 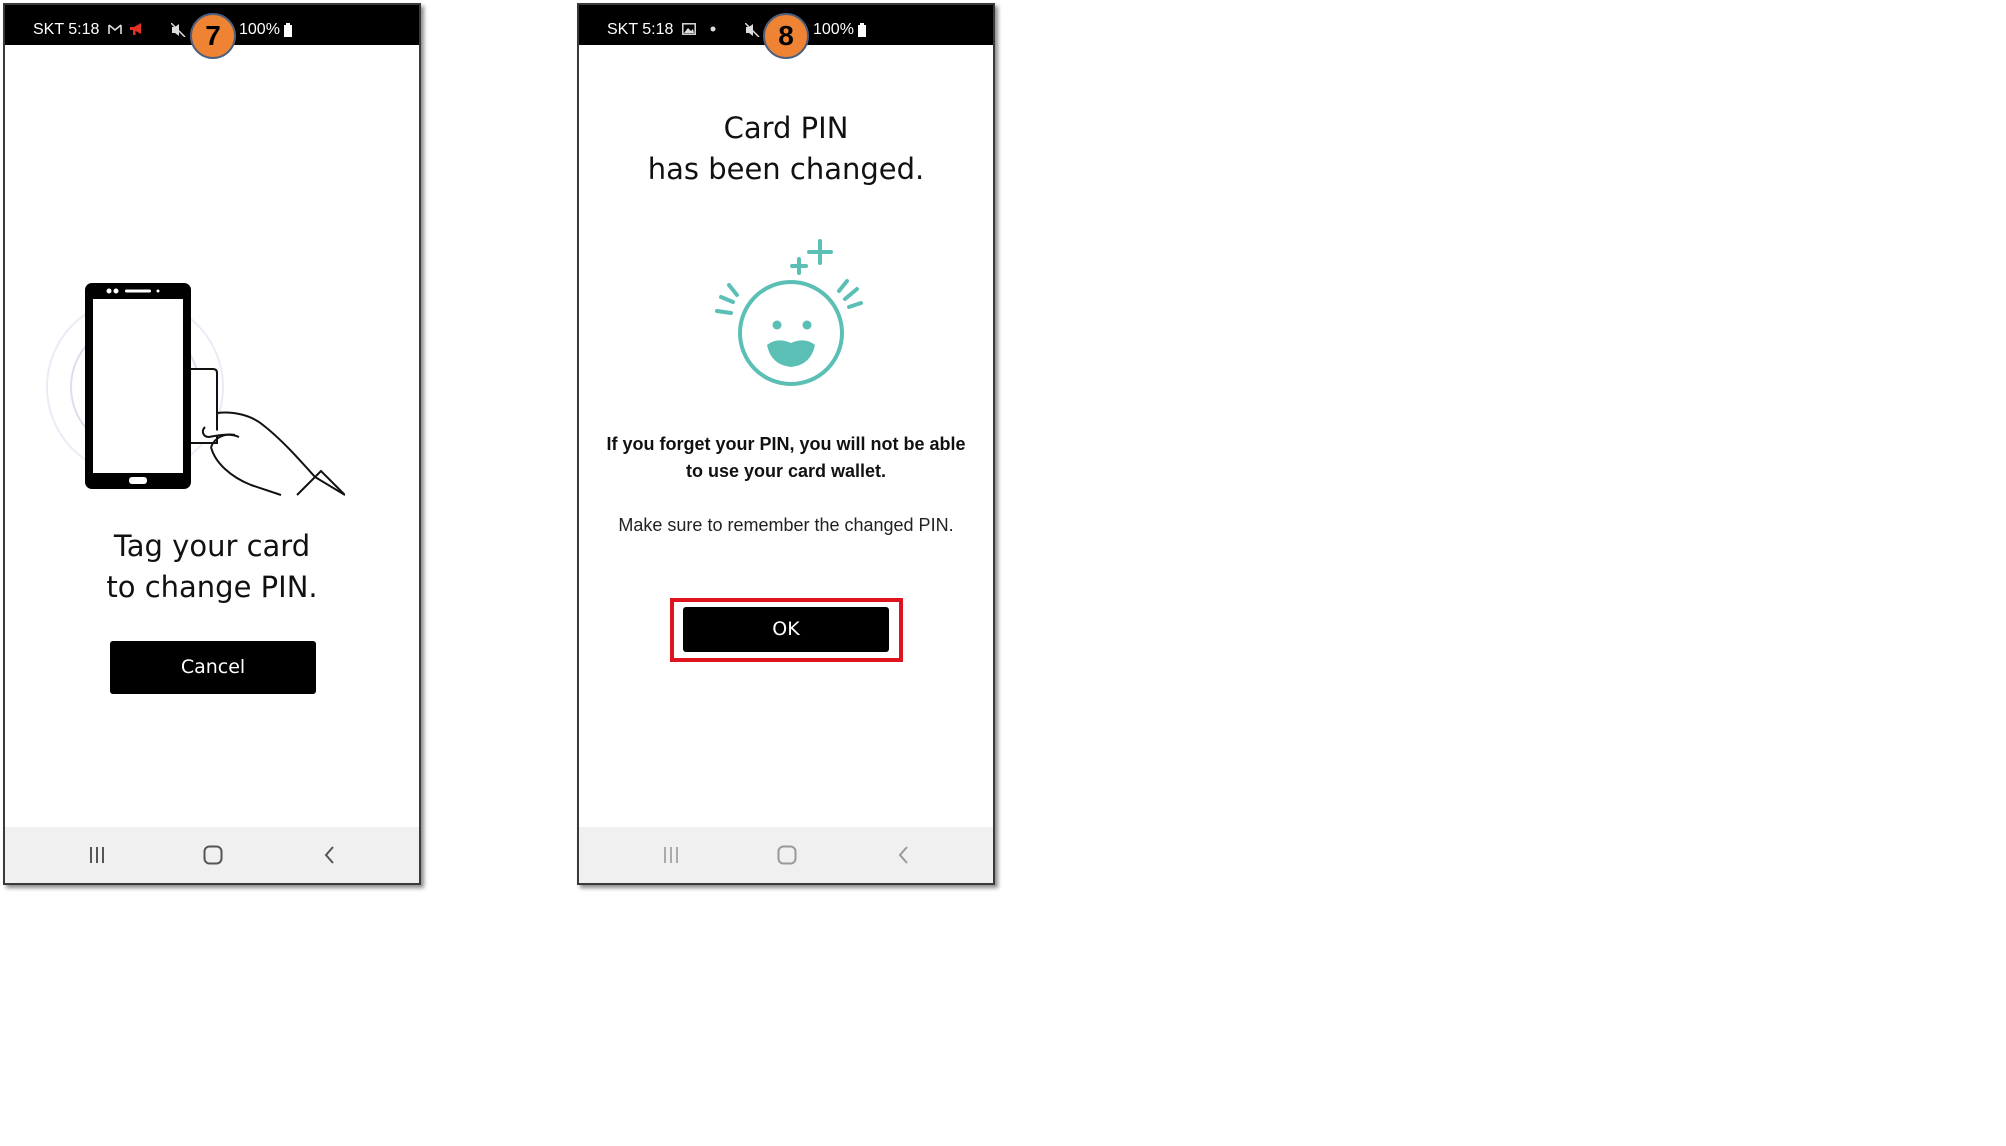 I want to click on remember-pin-note: Make sure to remember the changed PIN., so click(x=786, y=525).